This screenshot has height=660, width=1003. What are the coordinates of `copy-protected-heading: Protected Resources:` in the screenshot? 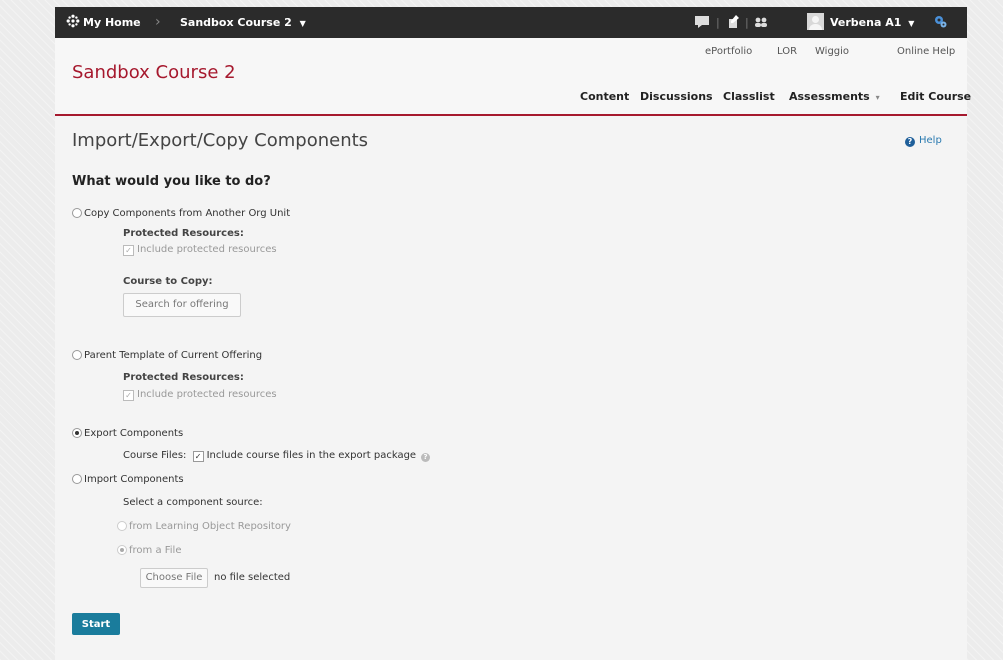 It's located at (183, 233).